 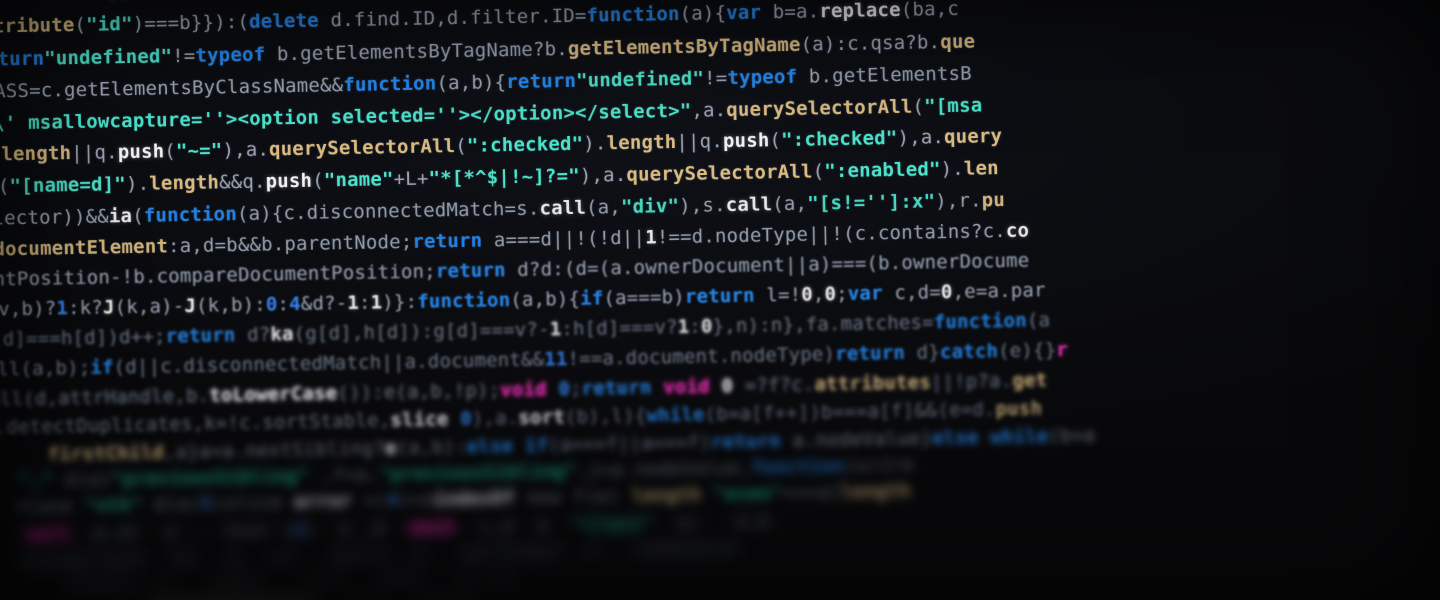 What do you see at coordinates (778, 295) in the screenshot?
I see `code-token-dim: l=!` at bounding box center [778, 295].